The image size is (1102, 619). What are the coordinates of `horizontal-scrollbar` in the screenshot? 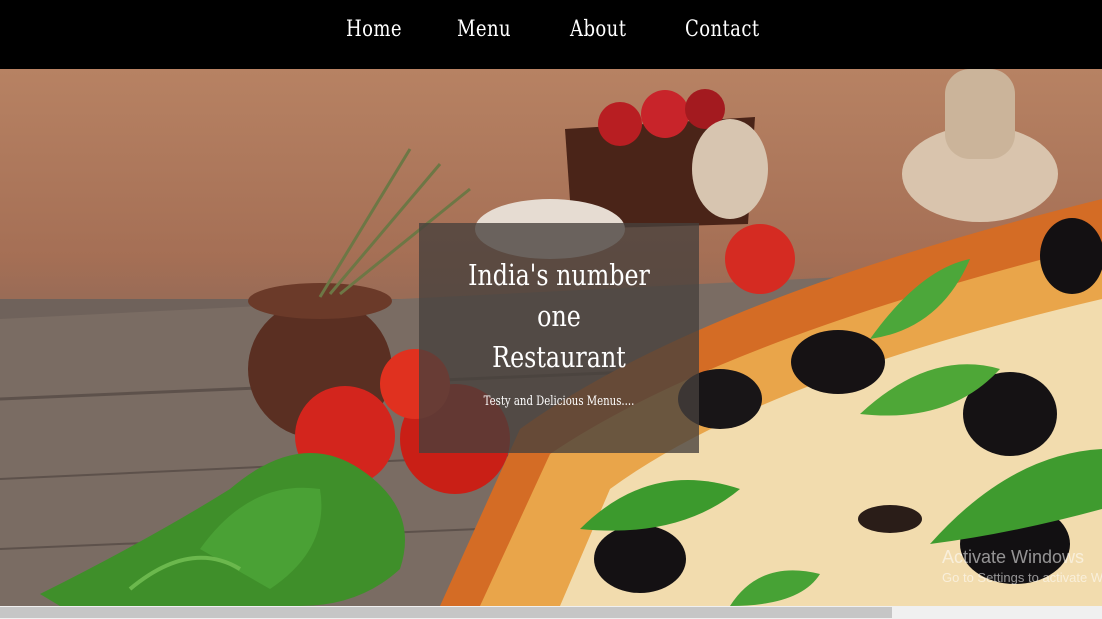 It's located at (551, 612).